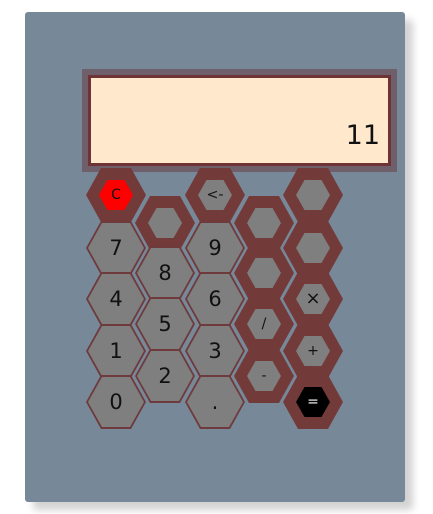  I want to click on blank-key-col5-top, so click(313, 195).